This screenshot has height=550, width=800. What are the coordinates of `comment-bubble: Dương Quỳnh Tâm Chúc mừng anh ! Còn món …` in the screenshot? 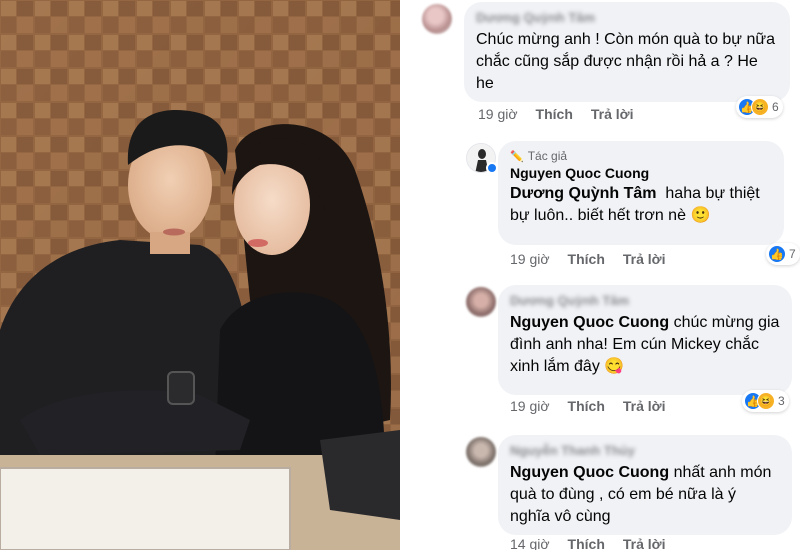 It's located at (627, 52).